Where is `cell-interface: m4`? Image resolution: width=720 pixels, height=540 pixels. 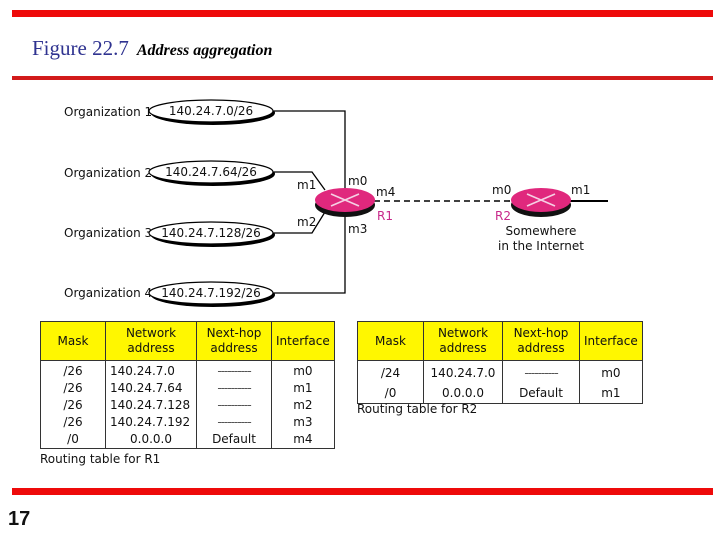
cell-interface: m4 is located at coordinates (303, 440).